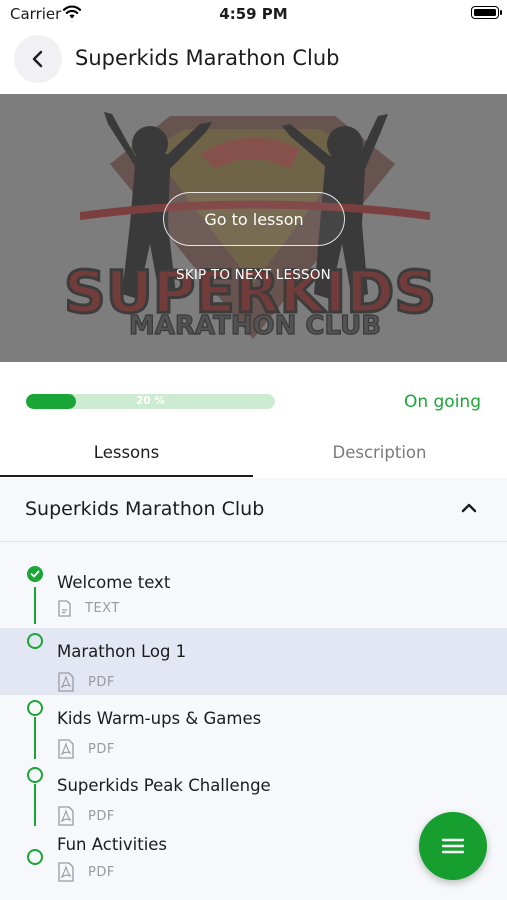 The height and width of the screenshot is (900, 507). What do you see at coordinates (207, 58) in the screenshot?
I see `page-title: Superkids Marathon Club` at bounding box center [207, 58].